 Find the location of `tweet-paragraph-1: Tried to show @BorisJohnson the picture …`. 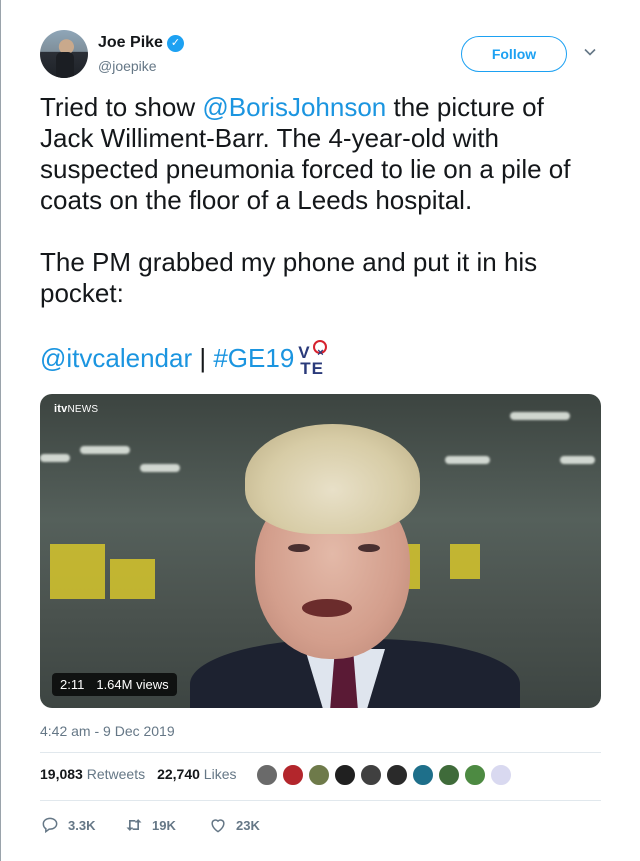

tweet-paragraph-1: Tried to show @BorisJohnson the picture … is located at coordinates (320, 154).